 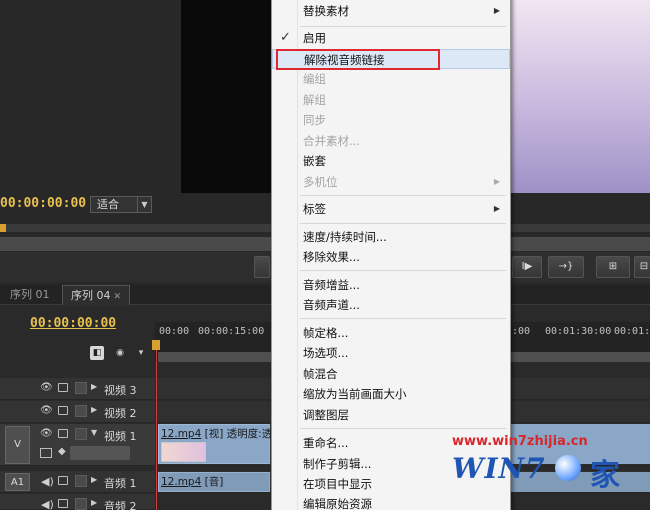 I want to click on menu-item-group: 编组, so click(x=391, y=79).